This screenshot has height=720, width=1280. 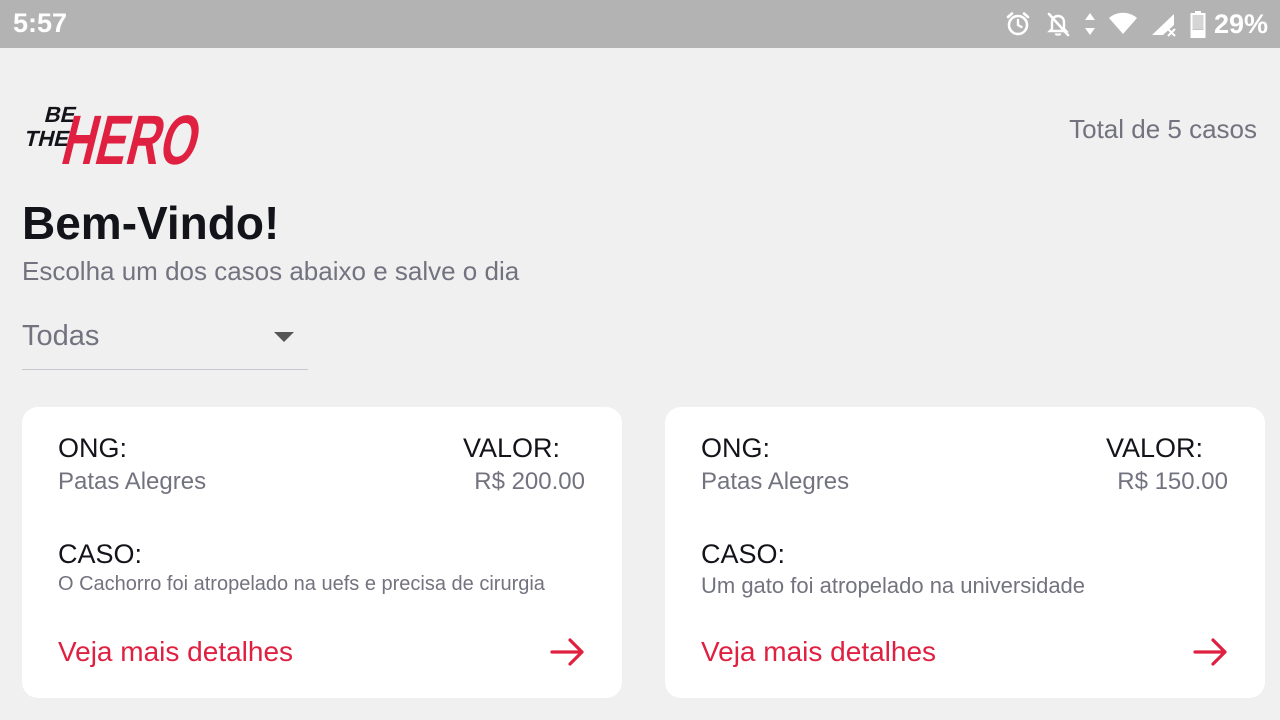 I want to click on bell-off-icon, so click(x=1058, y=24).